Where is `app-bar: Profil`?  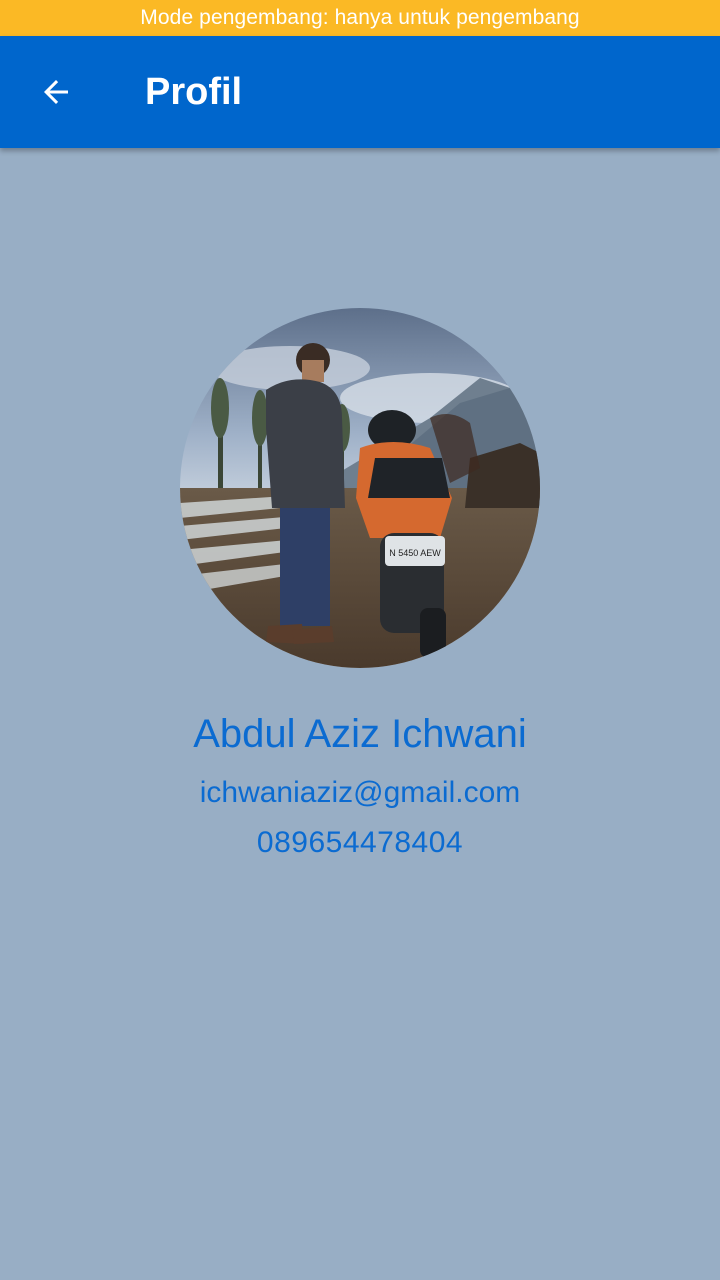 app-bar: Profil is located at coordinates (360, 92).